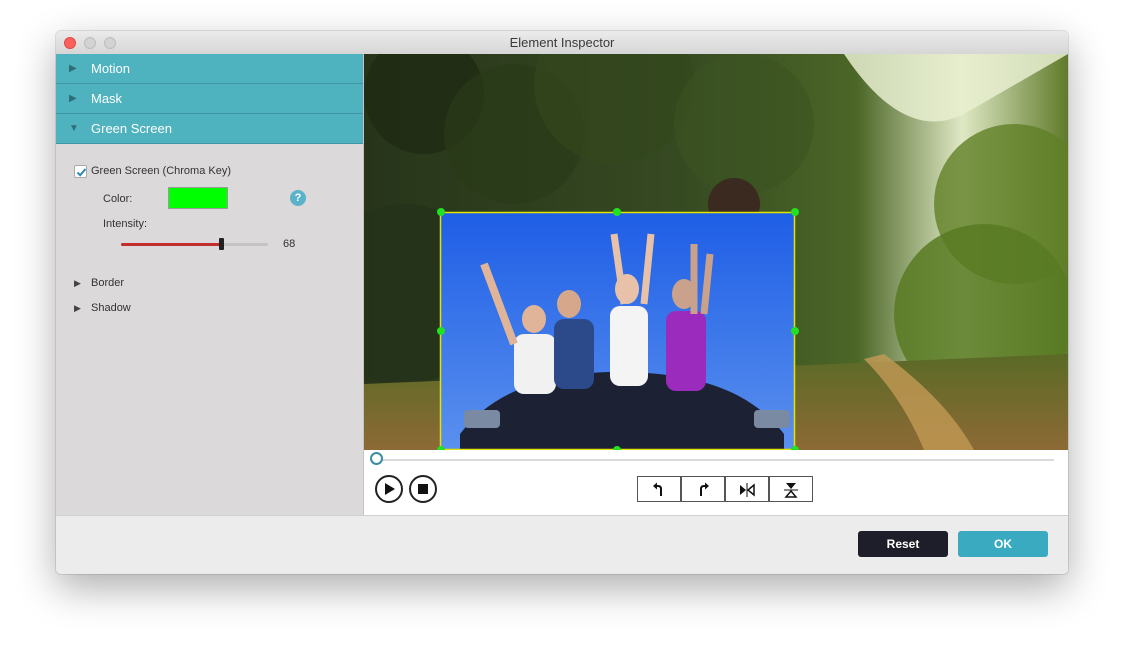  Describe the element at coordinates (125, 224) in the screenshot. I see `intensity-label: Intensity:` at that location.